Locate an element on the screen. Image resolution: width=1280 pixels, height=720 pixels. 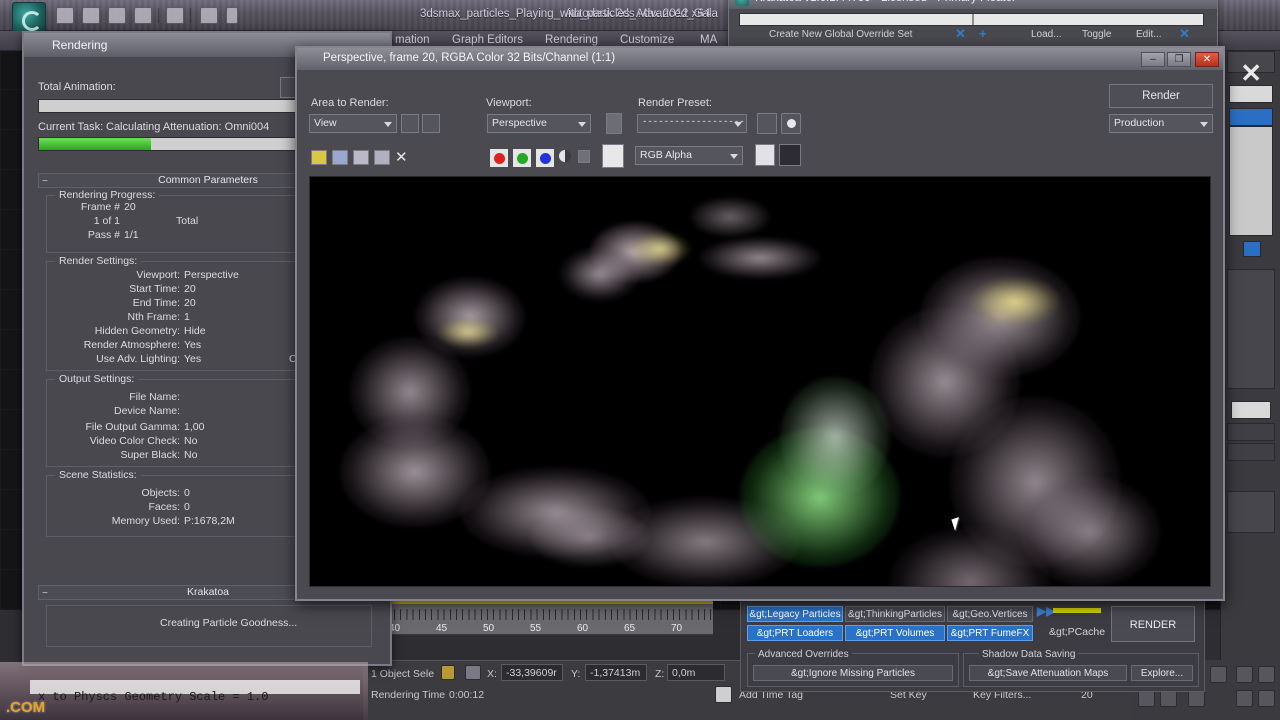
menu-item-animation: mation is located at coordinates (412, 40).